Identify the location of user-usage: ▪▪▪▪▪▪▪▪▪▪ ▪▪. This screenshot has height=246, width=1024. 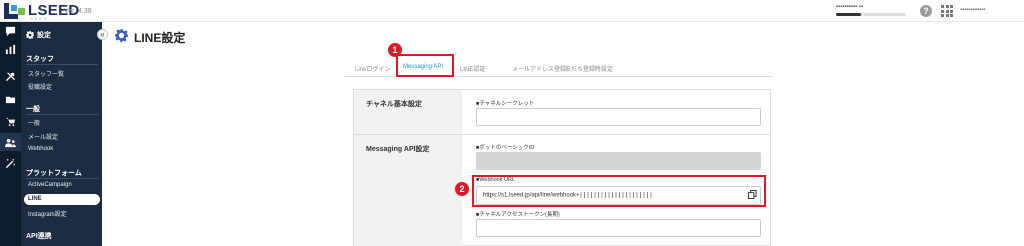
(871, 11).